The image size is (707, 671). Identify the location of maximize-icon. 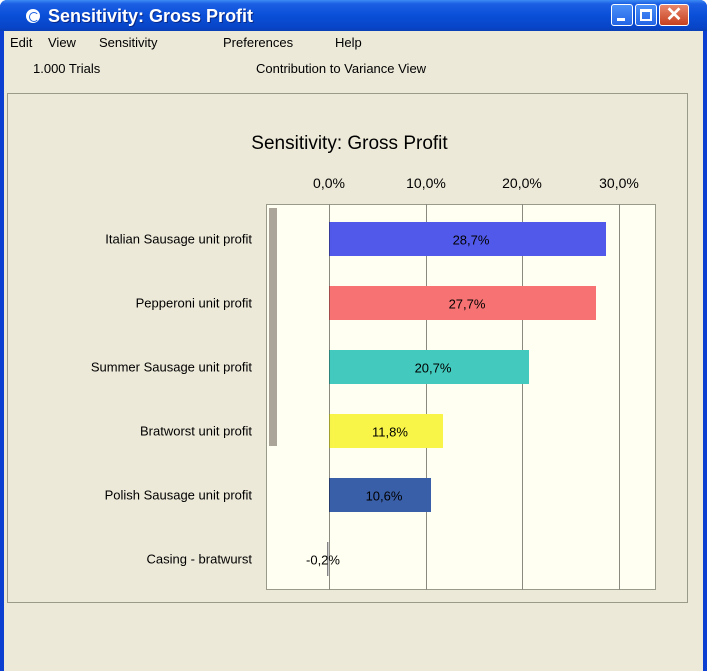
(646, 15).